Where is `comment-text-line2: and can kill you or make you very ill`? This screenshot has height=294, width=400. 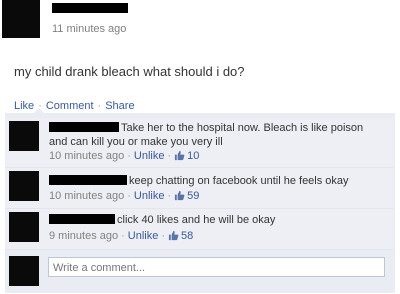 comment-text-line2: and can kill you or make you very ill is located at coordinates (136, 142).